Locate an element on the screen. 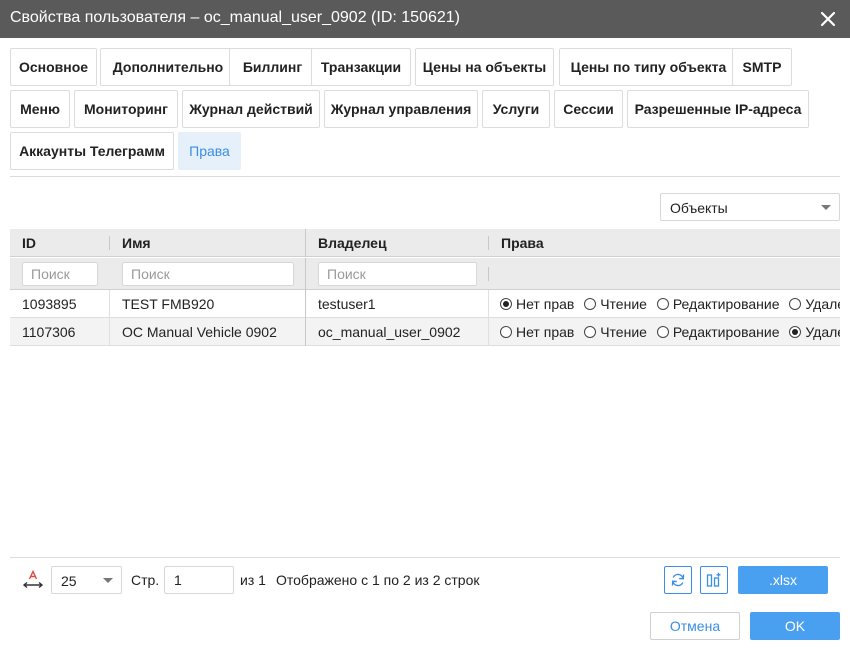 This screenshot has width=850, height=650. column-header-id: ID is located at coordinates (29, 243).